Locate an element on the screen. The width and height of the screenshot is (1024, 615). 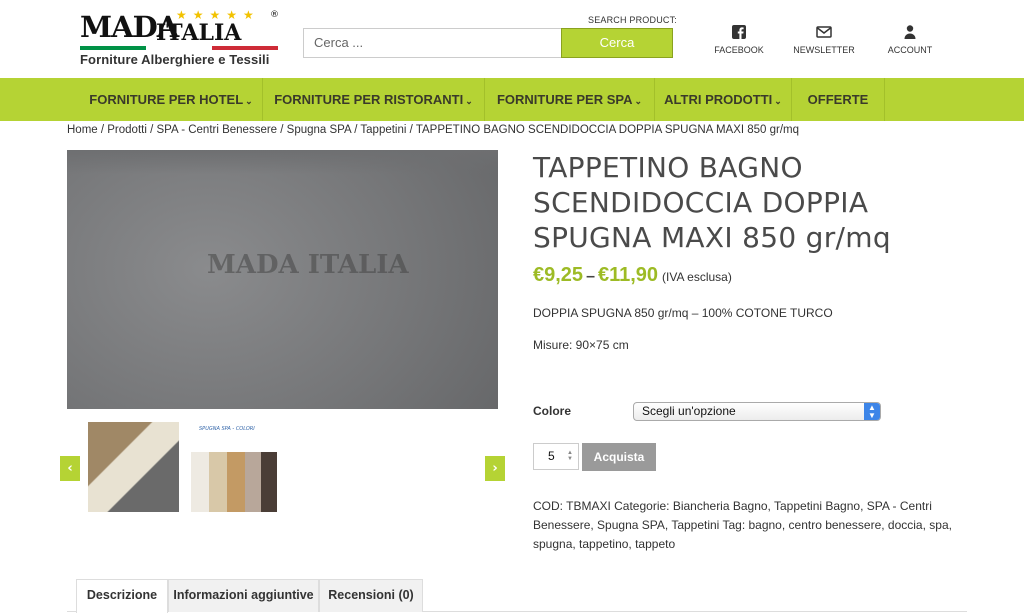
select-arrows-icon: ▲ ▼ is located at coordinates (872, 411).